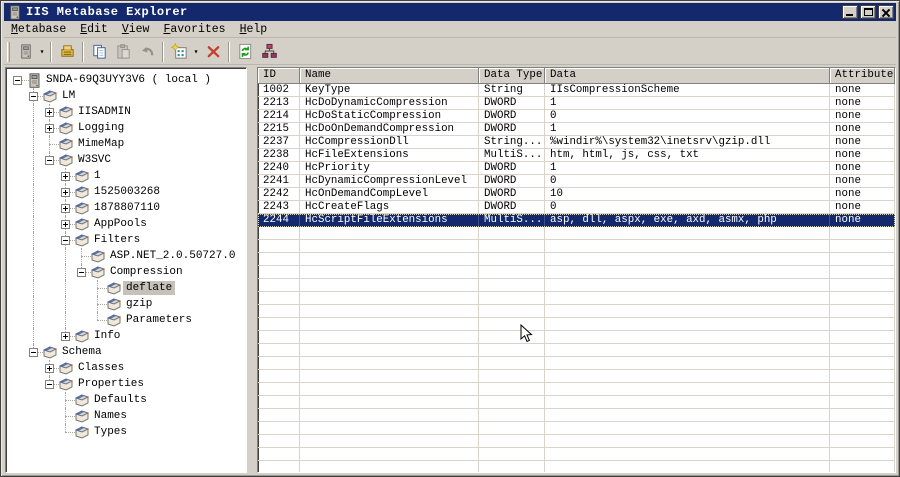  I want to click on cell-id: 1002, so click(279, 90).